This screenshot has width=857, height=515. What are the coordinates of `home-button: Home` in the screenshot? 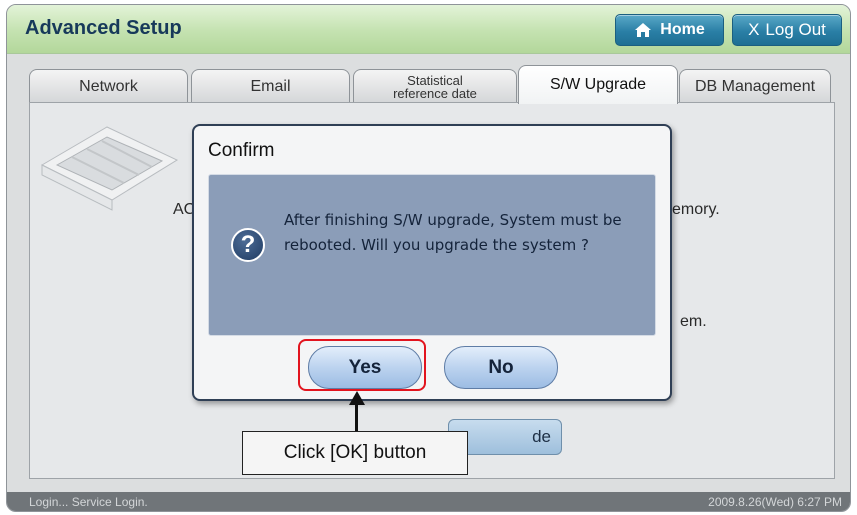 It's located at (669, 30).